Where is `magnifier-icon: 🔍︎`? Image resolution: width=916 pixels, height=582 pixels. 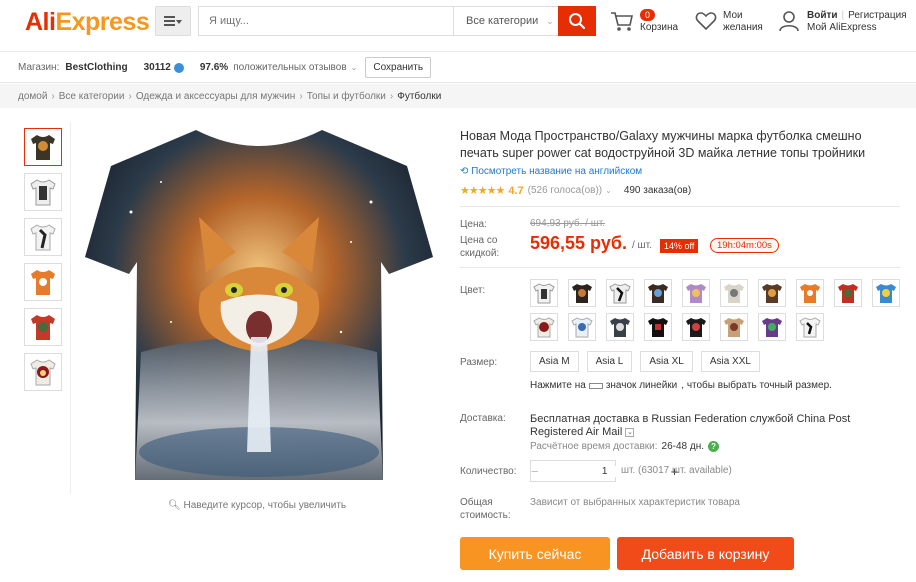
magnifier-icon: 🔍︎ is located at coordinates (174, 505).